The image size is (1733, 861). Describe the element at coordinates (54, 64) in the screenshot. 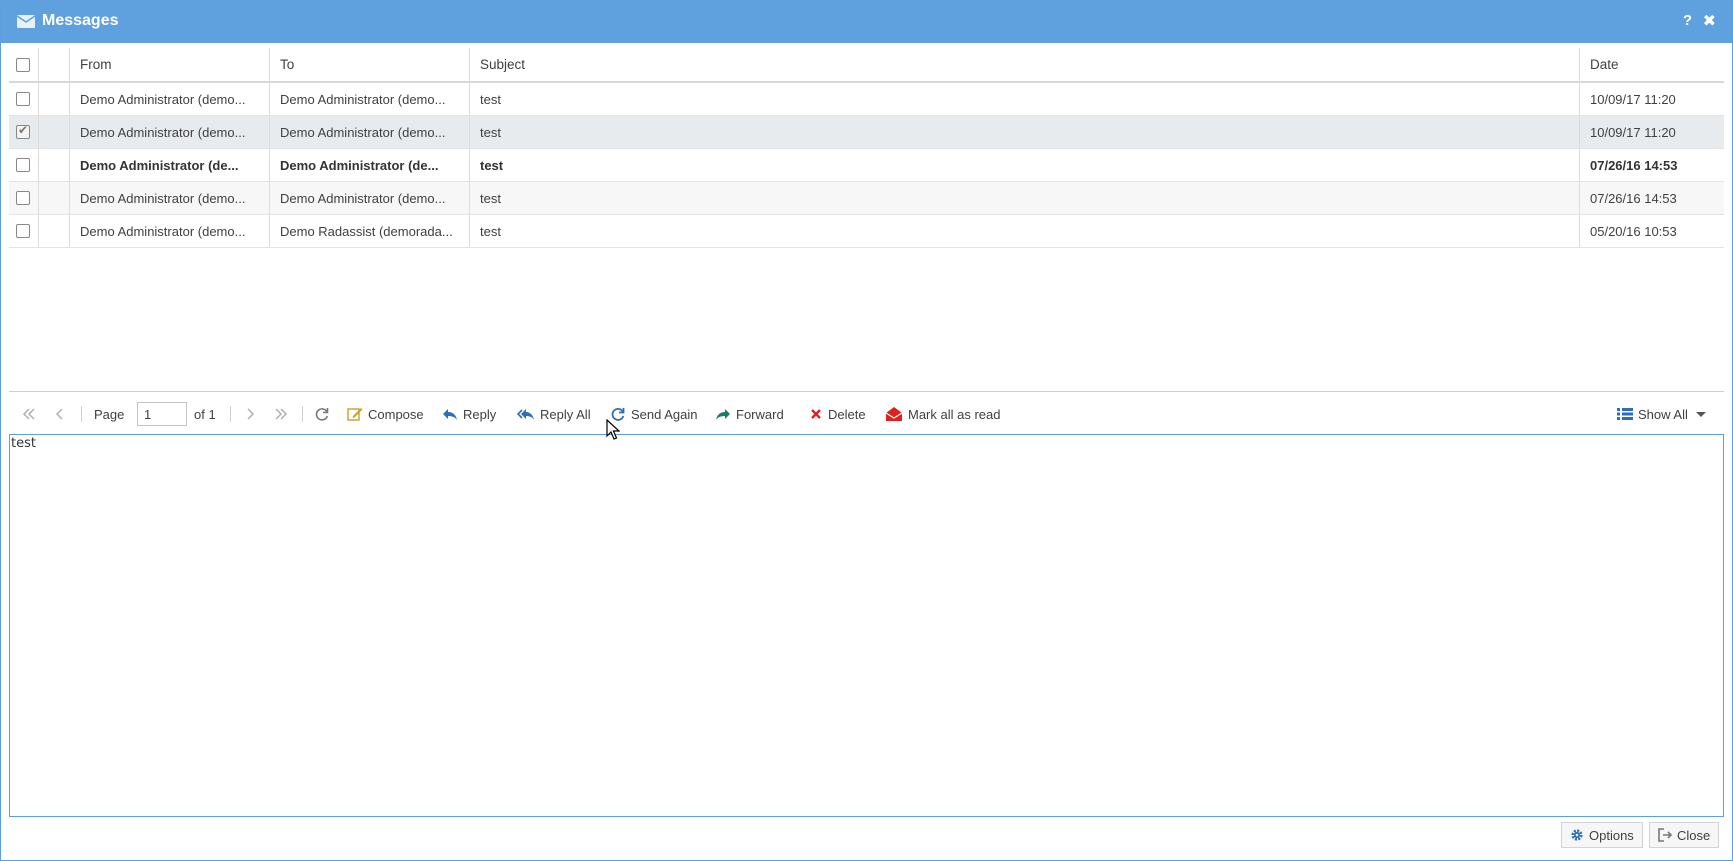

I see `header-blank` at that location.